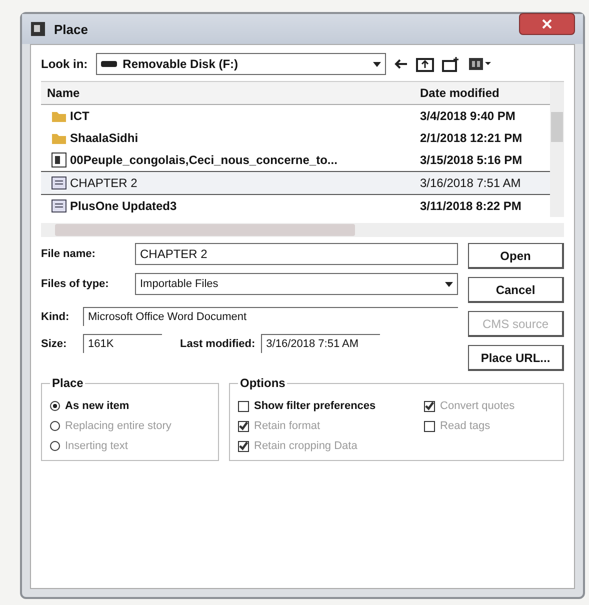 The image size is (589, 605). I want to click on column-header: Date modified, so click(485, 93).